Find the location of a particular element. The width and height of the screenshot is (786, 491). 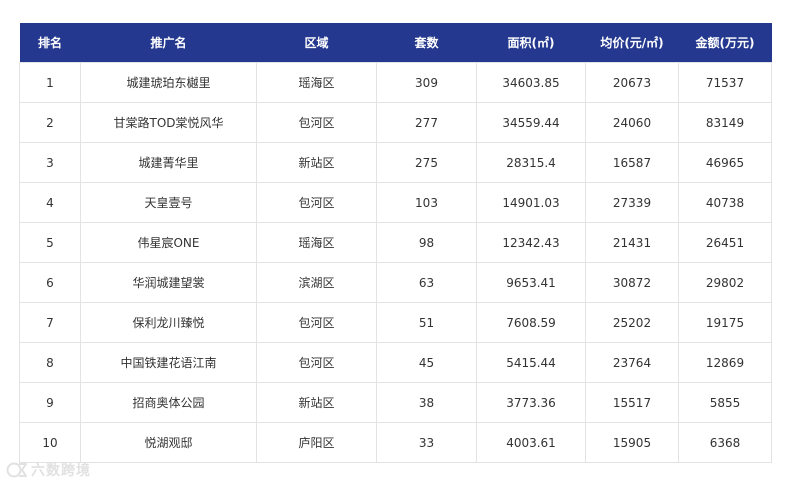

cell-avg-price: 16587 is located at coordinates (632, 162).